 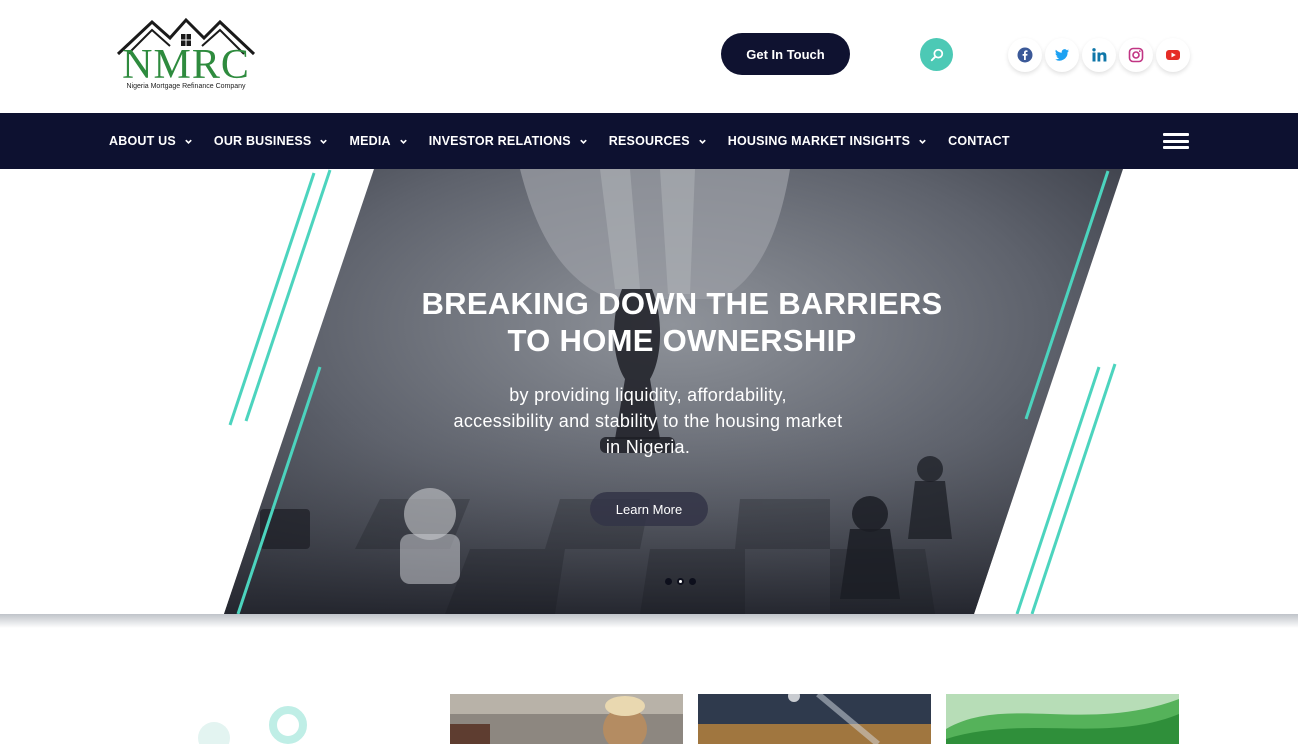 I want to click on nav-item-label: CONTACT, so click(x=979, y=141).